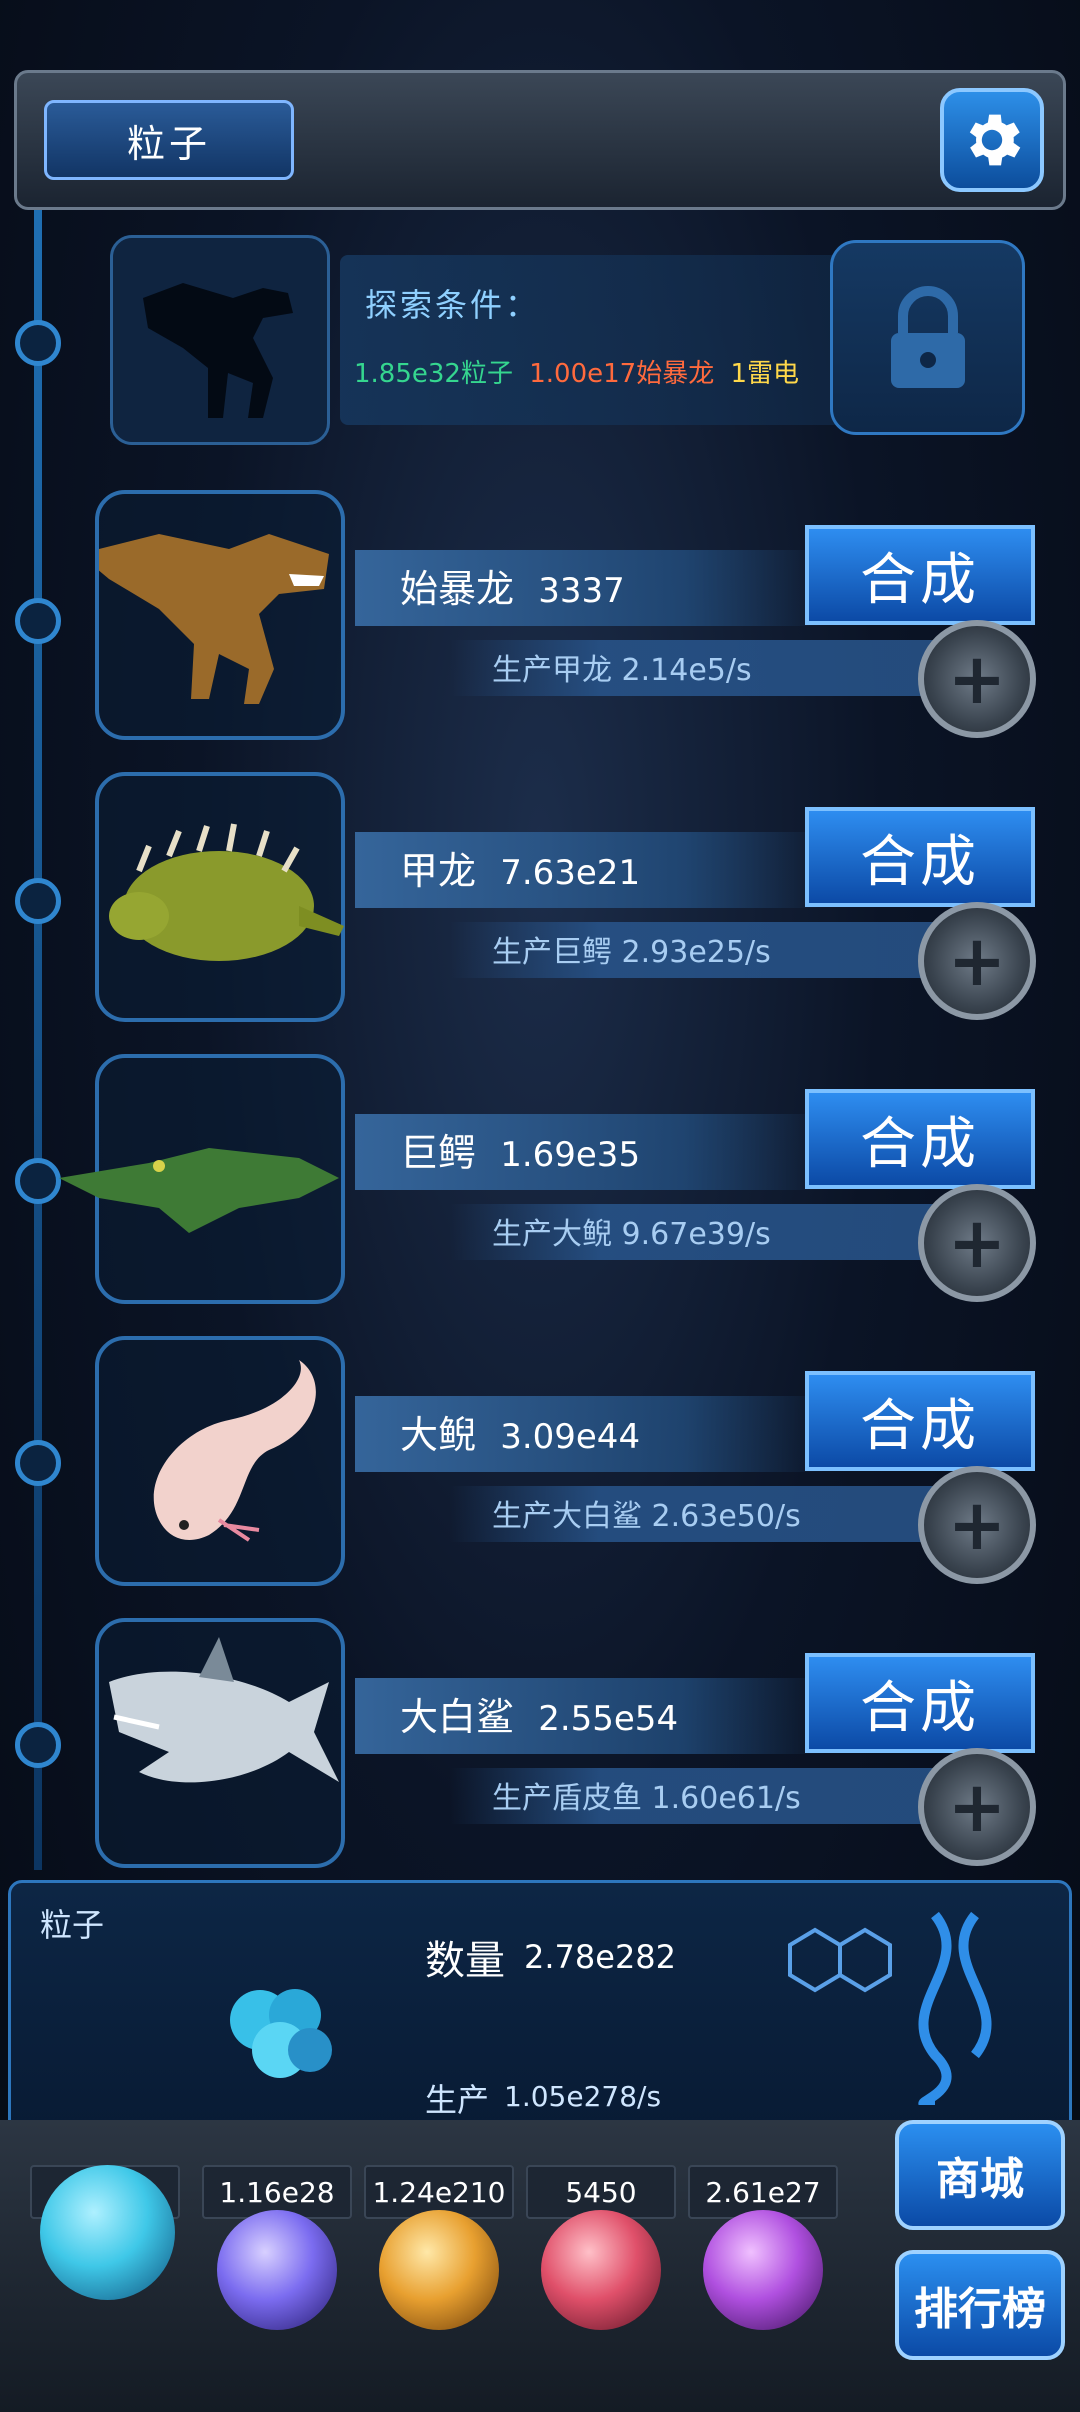 Image resolution: width=1080 pixels, height=2412 pixels. Describe the element at coordinates (281, 2033) in the screenshot. I see `particle-cluster-icon` at that location.